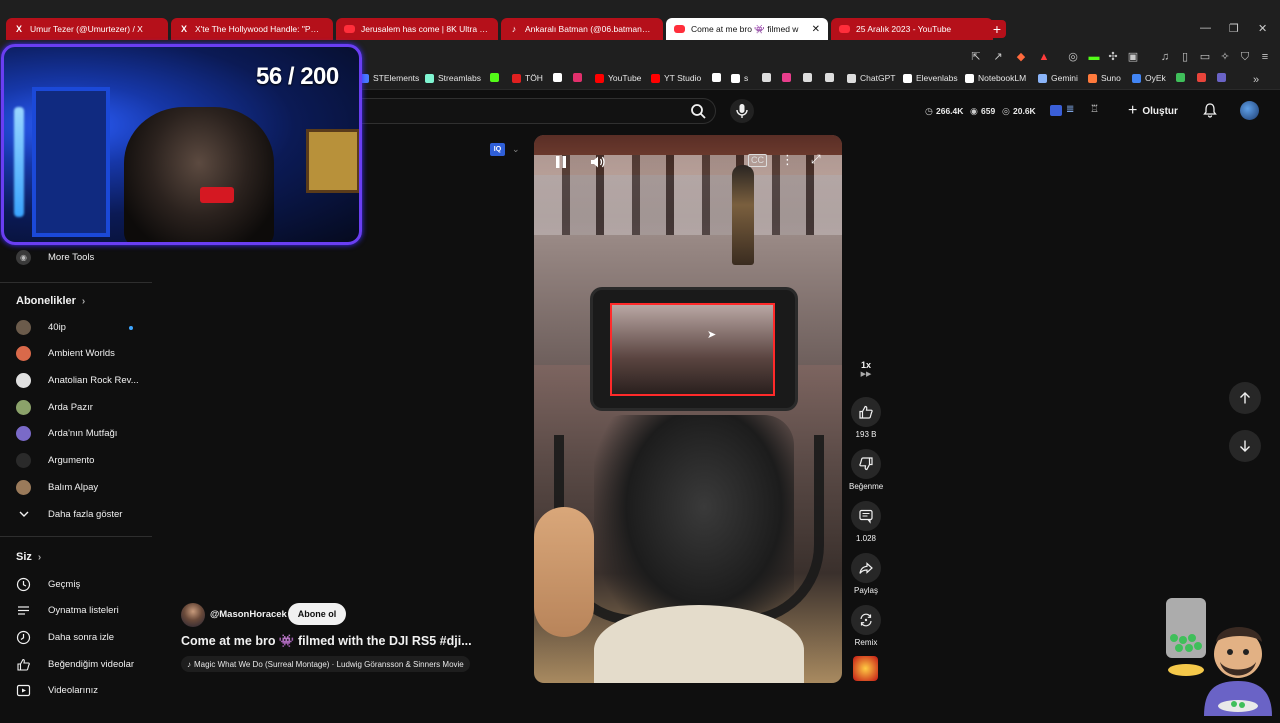  I want to click on rewards-icon: ▲, so click(1044, 57).